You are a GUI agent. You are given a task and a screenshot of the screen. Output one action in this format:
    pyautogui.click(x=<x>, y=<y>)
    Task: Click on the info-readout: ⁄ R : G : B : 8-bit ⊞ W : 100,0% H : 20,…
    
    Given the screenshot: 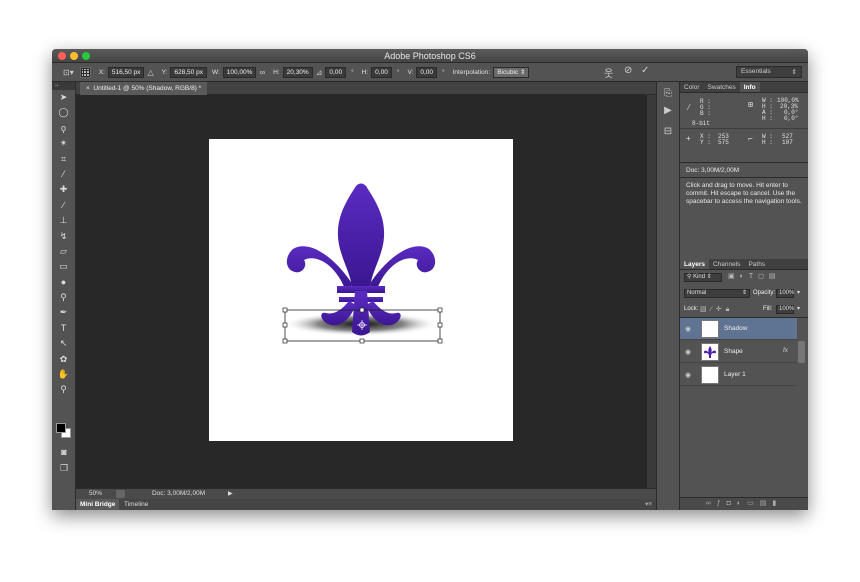 What is the action you would take?
    pyautogui.click(x=744, y=126)
    